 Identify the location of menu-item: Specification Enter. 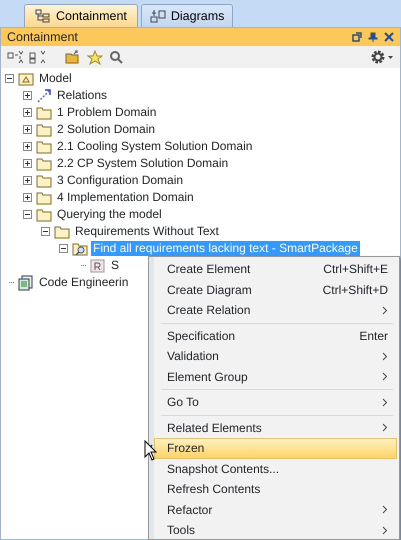
(275, 336).